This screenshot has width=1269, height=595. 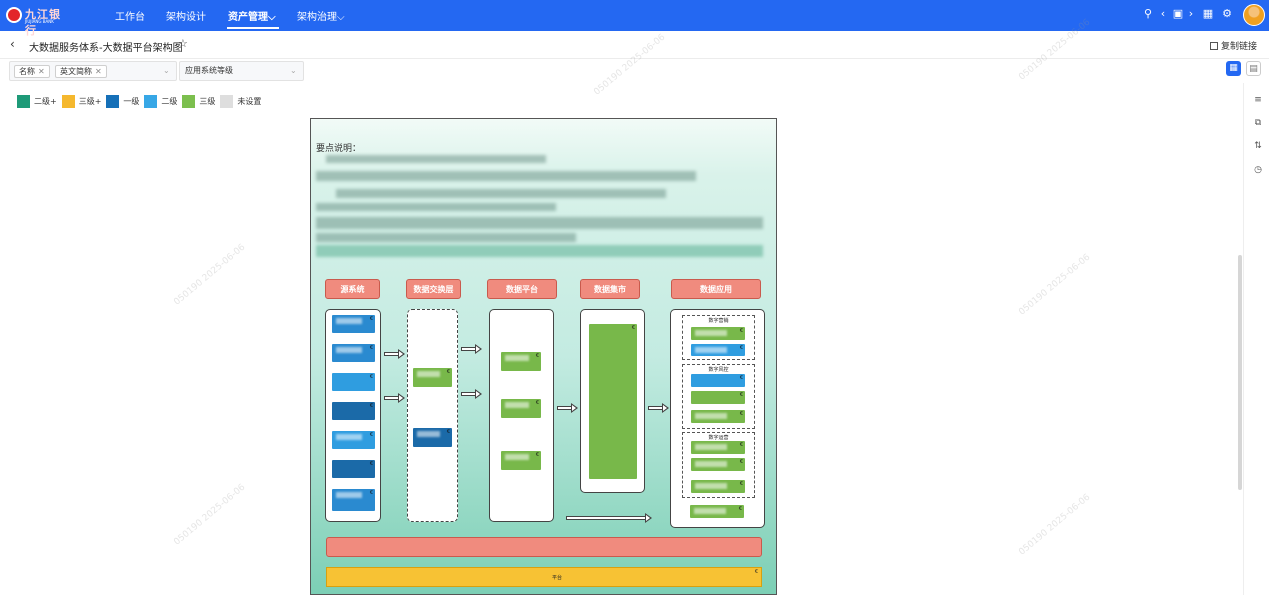 I want to click on app-group-risk: 数字风控 € € €, so click(x=718, y=396).